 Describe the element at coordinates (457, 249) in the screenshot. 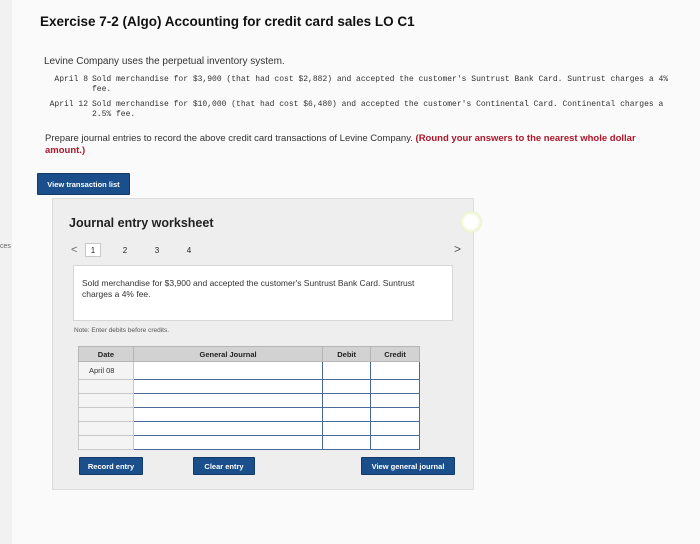

I see `next-page-icon: >` at that location.